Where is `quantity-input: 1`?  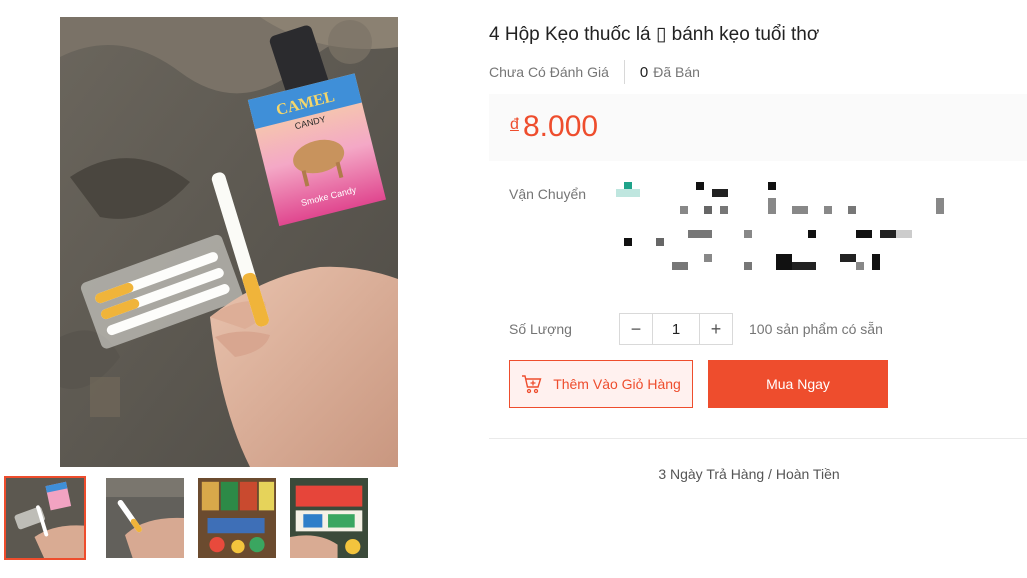
quantity-input: 1 is located at coordinates (676, 329).